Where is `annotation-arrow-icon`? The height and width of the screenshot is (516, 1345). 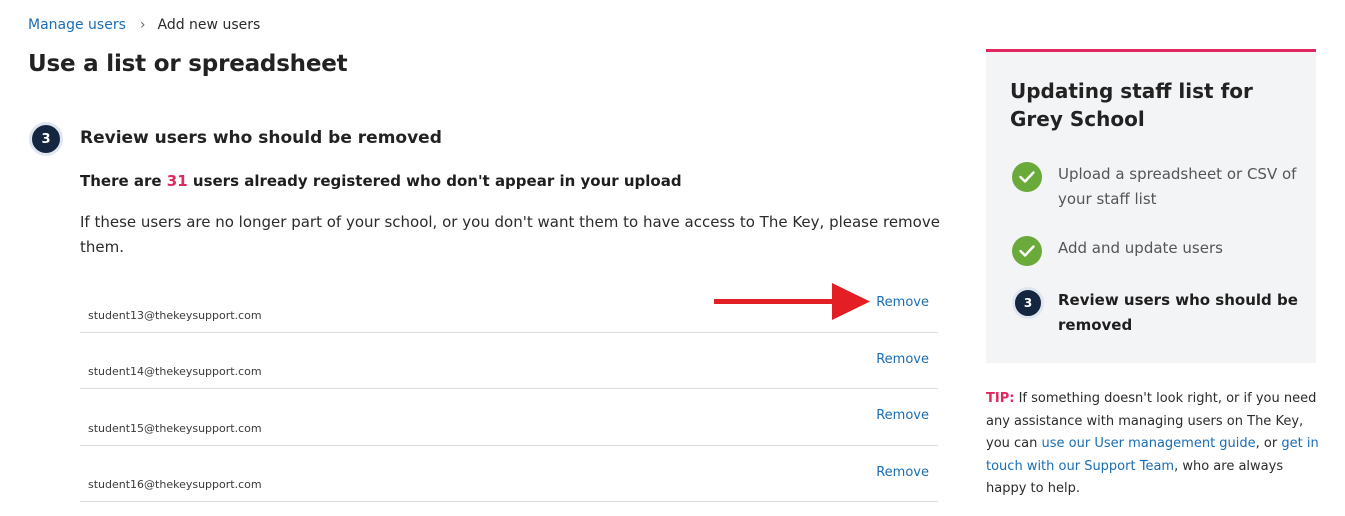 annotation-arrow-icon is located at coordinates (792, 301).